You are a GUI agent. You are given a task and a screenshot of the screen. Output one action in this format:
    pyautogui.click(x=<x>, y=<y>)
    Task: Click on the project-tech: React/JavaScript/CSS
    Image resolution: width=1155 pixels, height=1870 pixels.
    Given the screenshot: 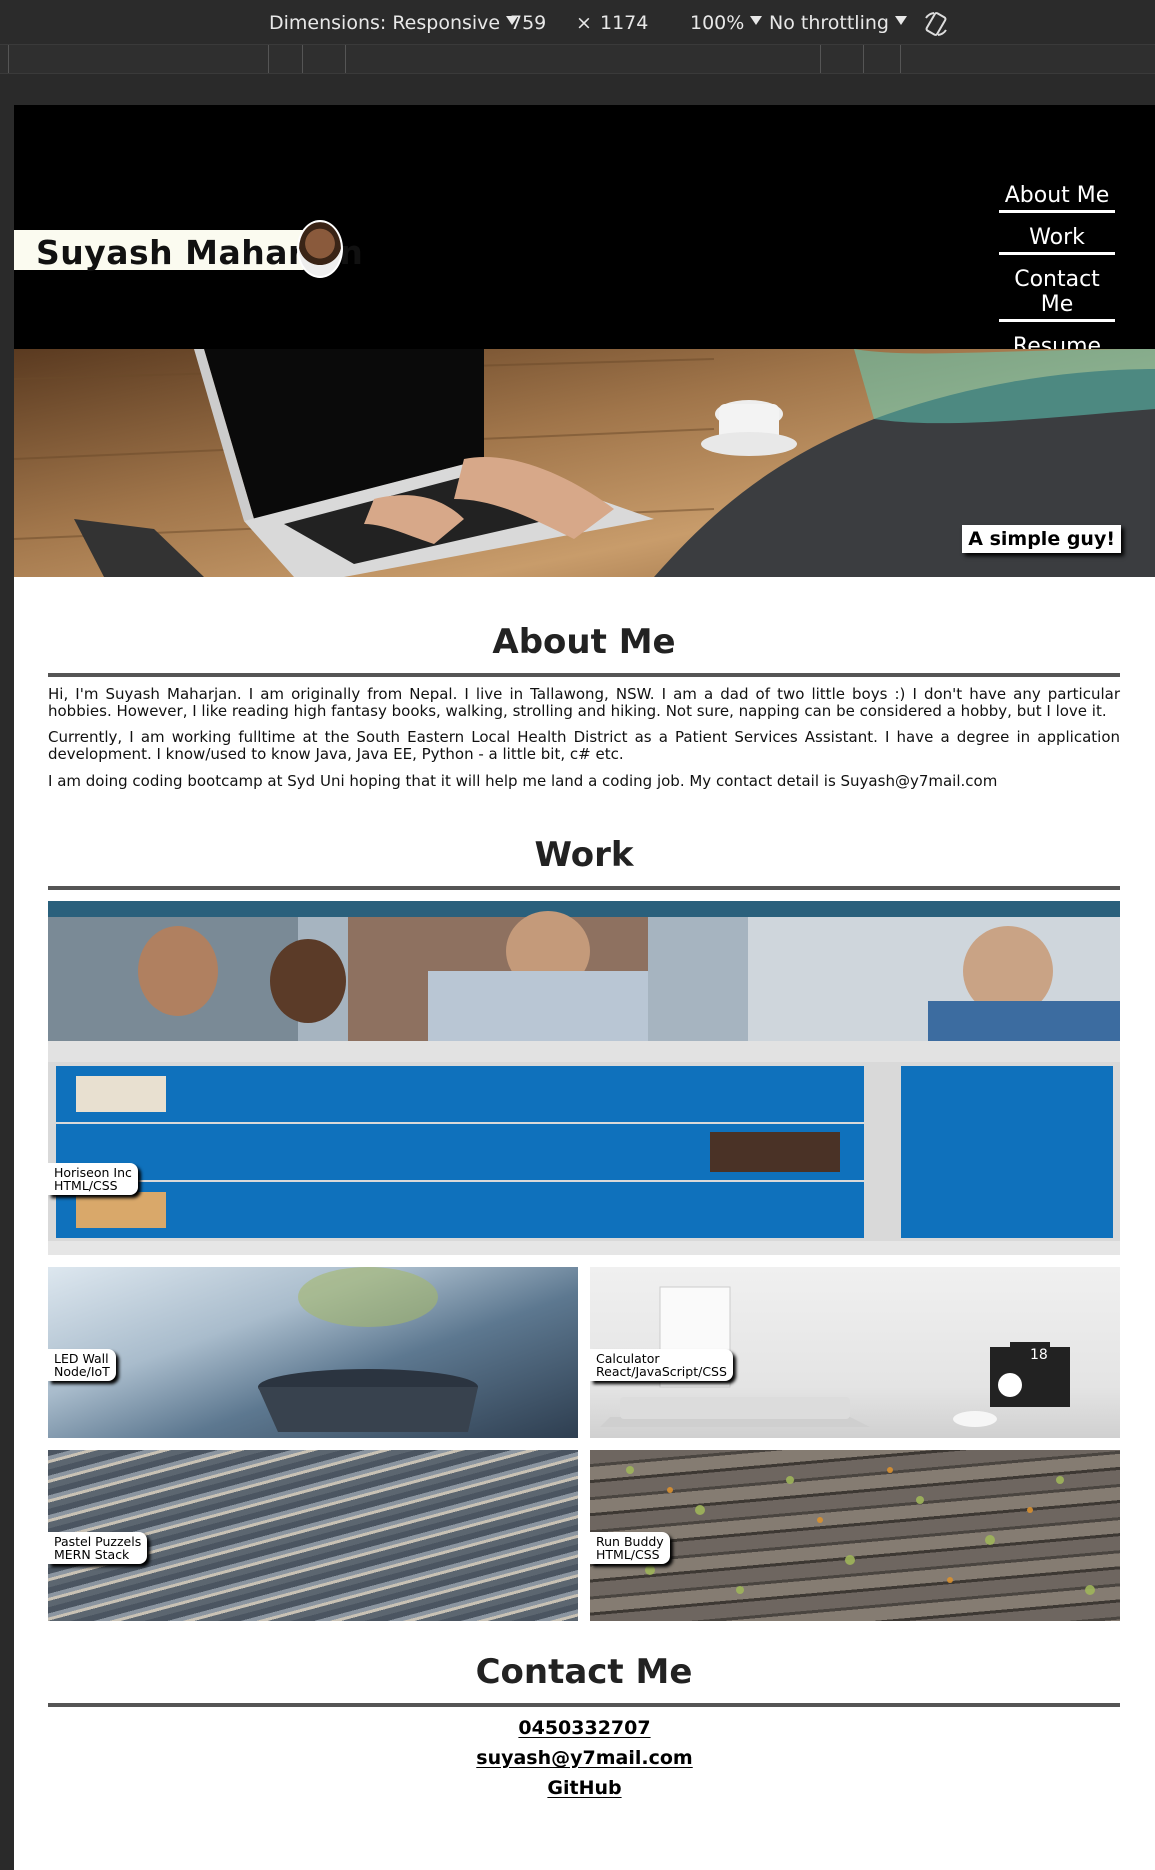 What is the action you would take?
    pyautogui.click(x=661, y=1371)
    